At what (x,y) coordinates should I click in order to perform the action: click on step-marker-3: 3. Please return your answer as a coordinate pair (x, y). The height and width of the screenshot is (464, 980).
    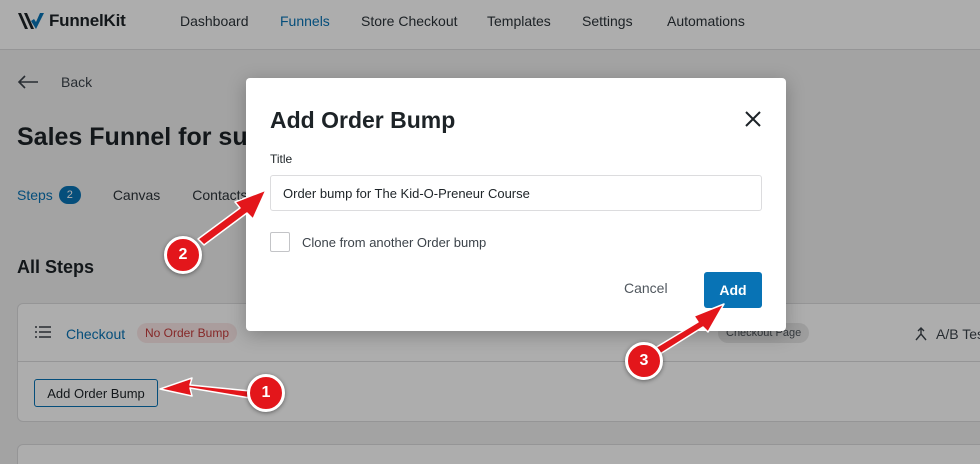
    Looking at the image, I should click on (644, 361).